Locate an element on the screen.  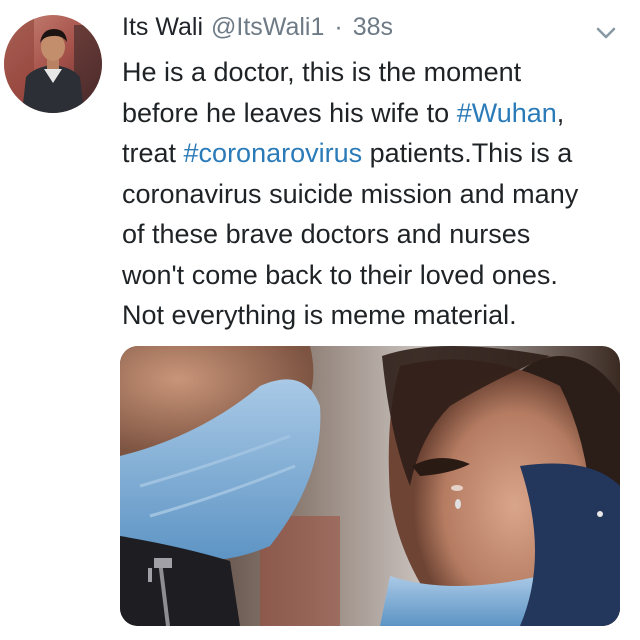
tweet-text-line: coronavirus suicide mission and many is located at coordinates (372, 194).